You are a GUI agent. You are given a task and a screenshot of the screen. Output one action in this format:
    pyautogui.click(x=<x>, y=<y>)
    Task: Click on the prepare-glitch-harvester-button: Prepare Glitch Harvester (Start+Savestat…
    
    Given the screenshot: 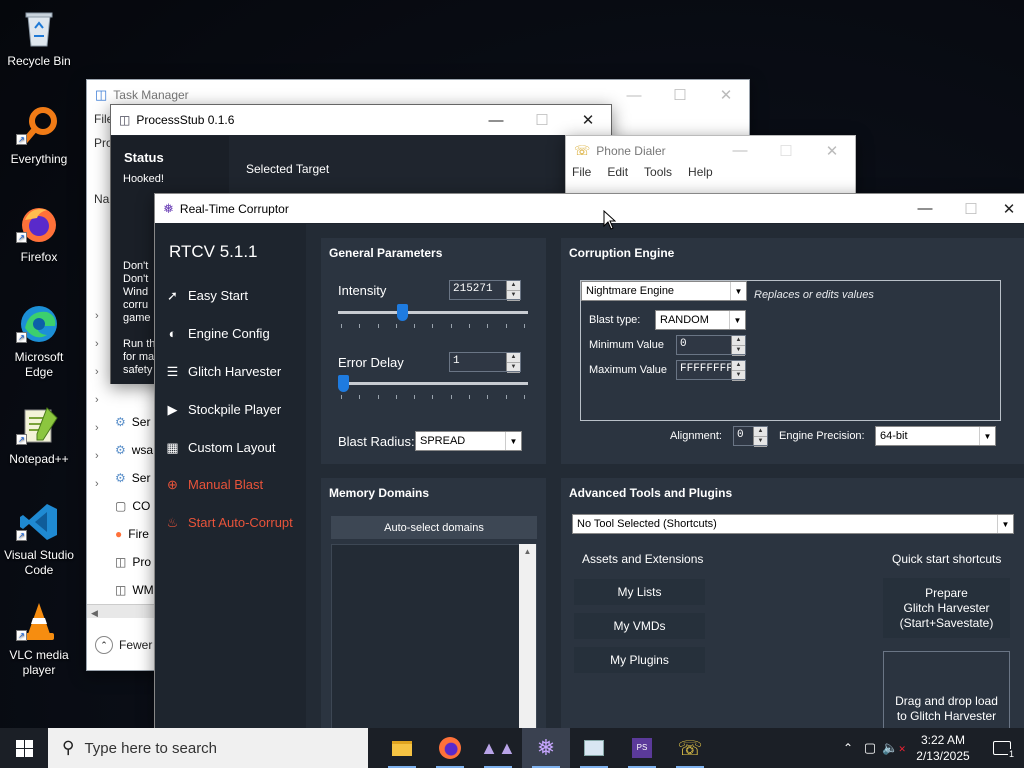 What is the action you would take?
    pyautogui.click(x=946, y=608)
    